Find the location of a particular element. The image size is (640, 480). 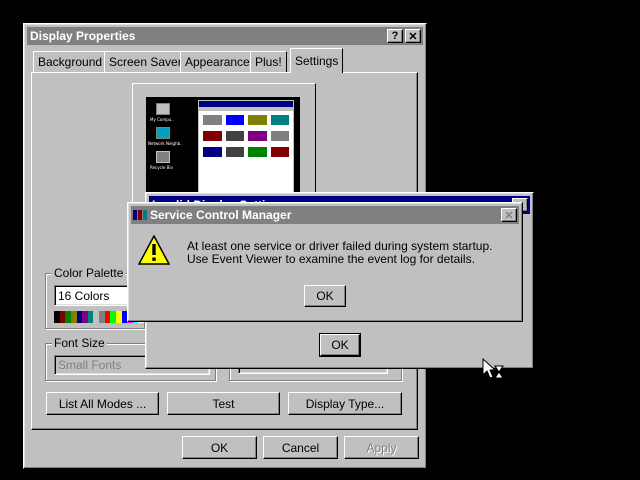

tab-background: Background is located at coordinates (70, 61).